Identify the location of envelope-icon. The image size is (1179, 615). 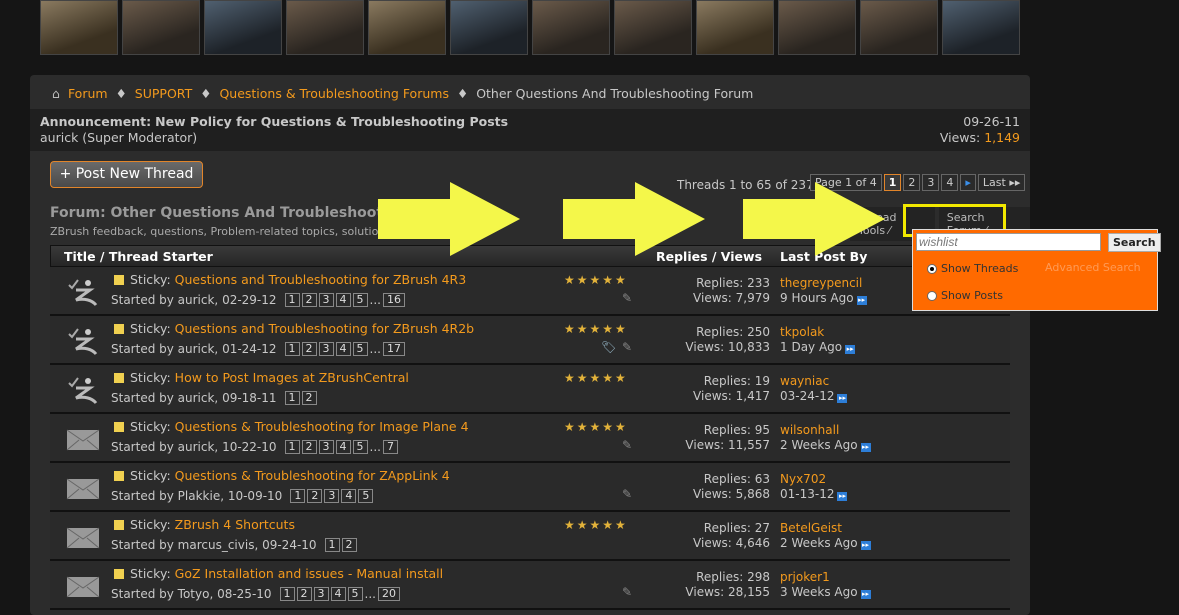
(83, 586).